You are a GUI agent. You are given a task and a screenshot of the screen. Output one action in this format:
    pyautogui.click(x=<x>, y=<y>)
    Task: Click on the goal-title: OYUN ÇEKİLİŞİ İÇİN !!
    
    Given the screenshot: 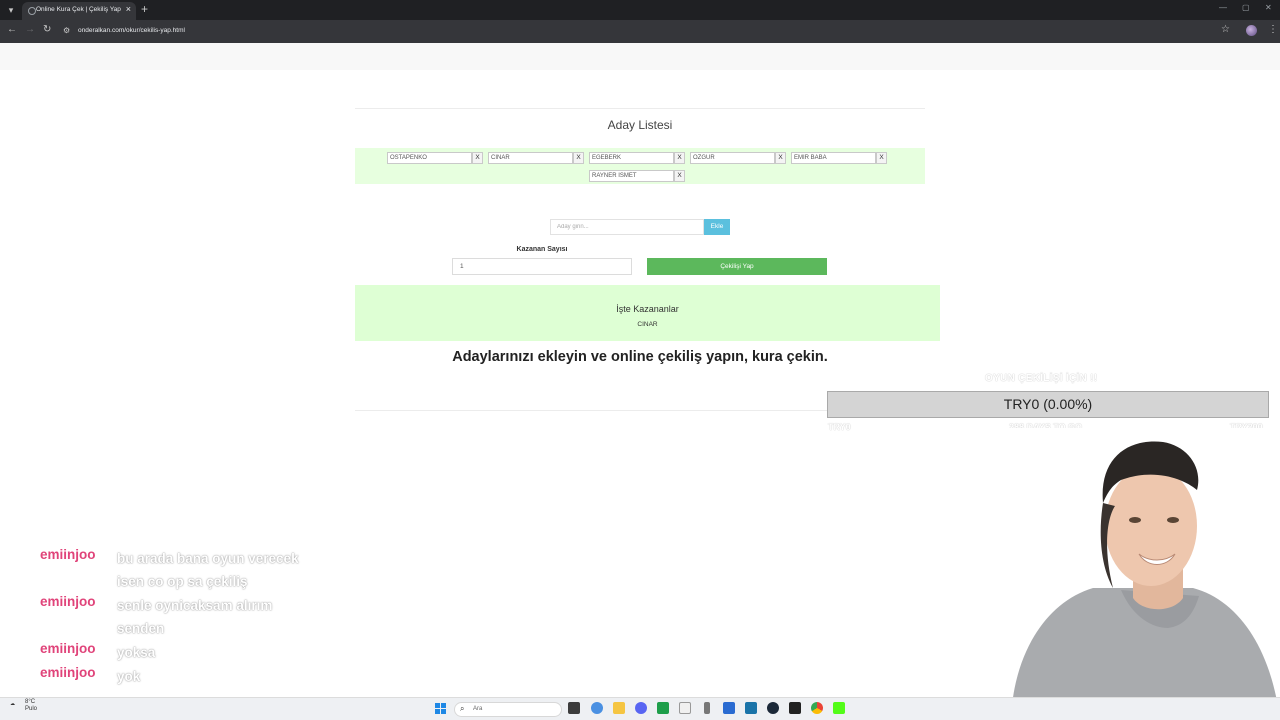 What is the action you would take?
    pyautogui.click(x=1041, y=378)
    